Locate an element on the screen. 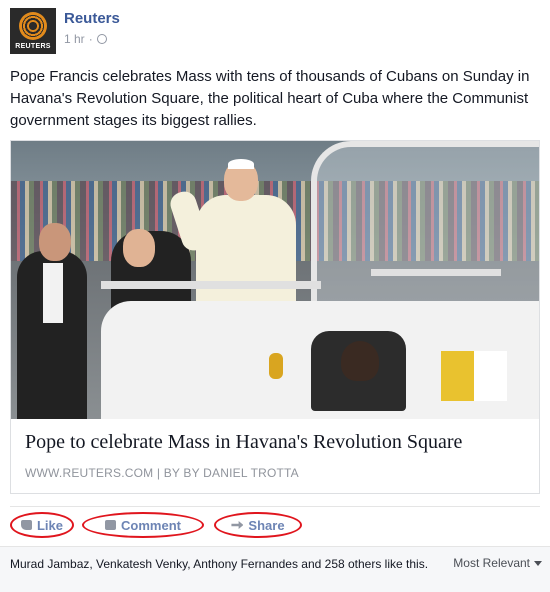 The image size is (550, 592). man-left-head is located at coordinates (55, 242).